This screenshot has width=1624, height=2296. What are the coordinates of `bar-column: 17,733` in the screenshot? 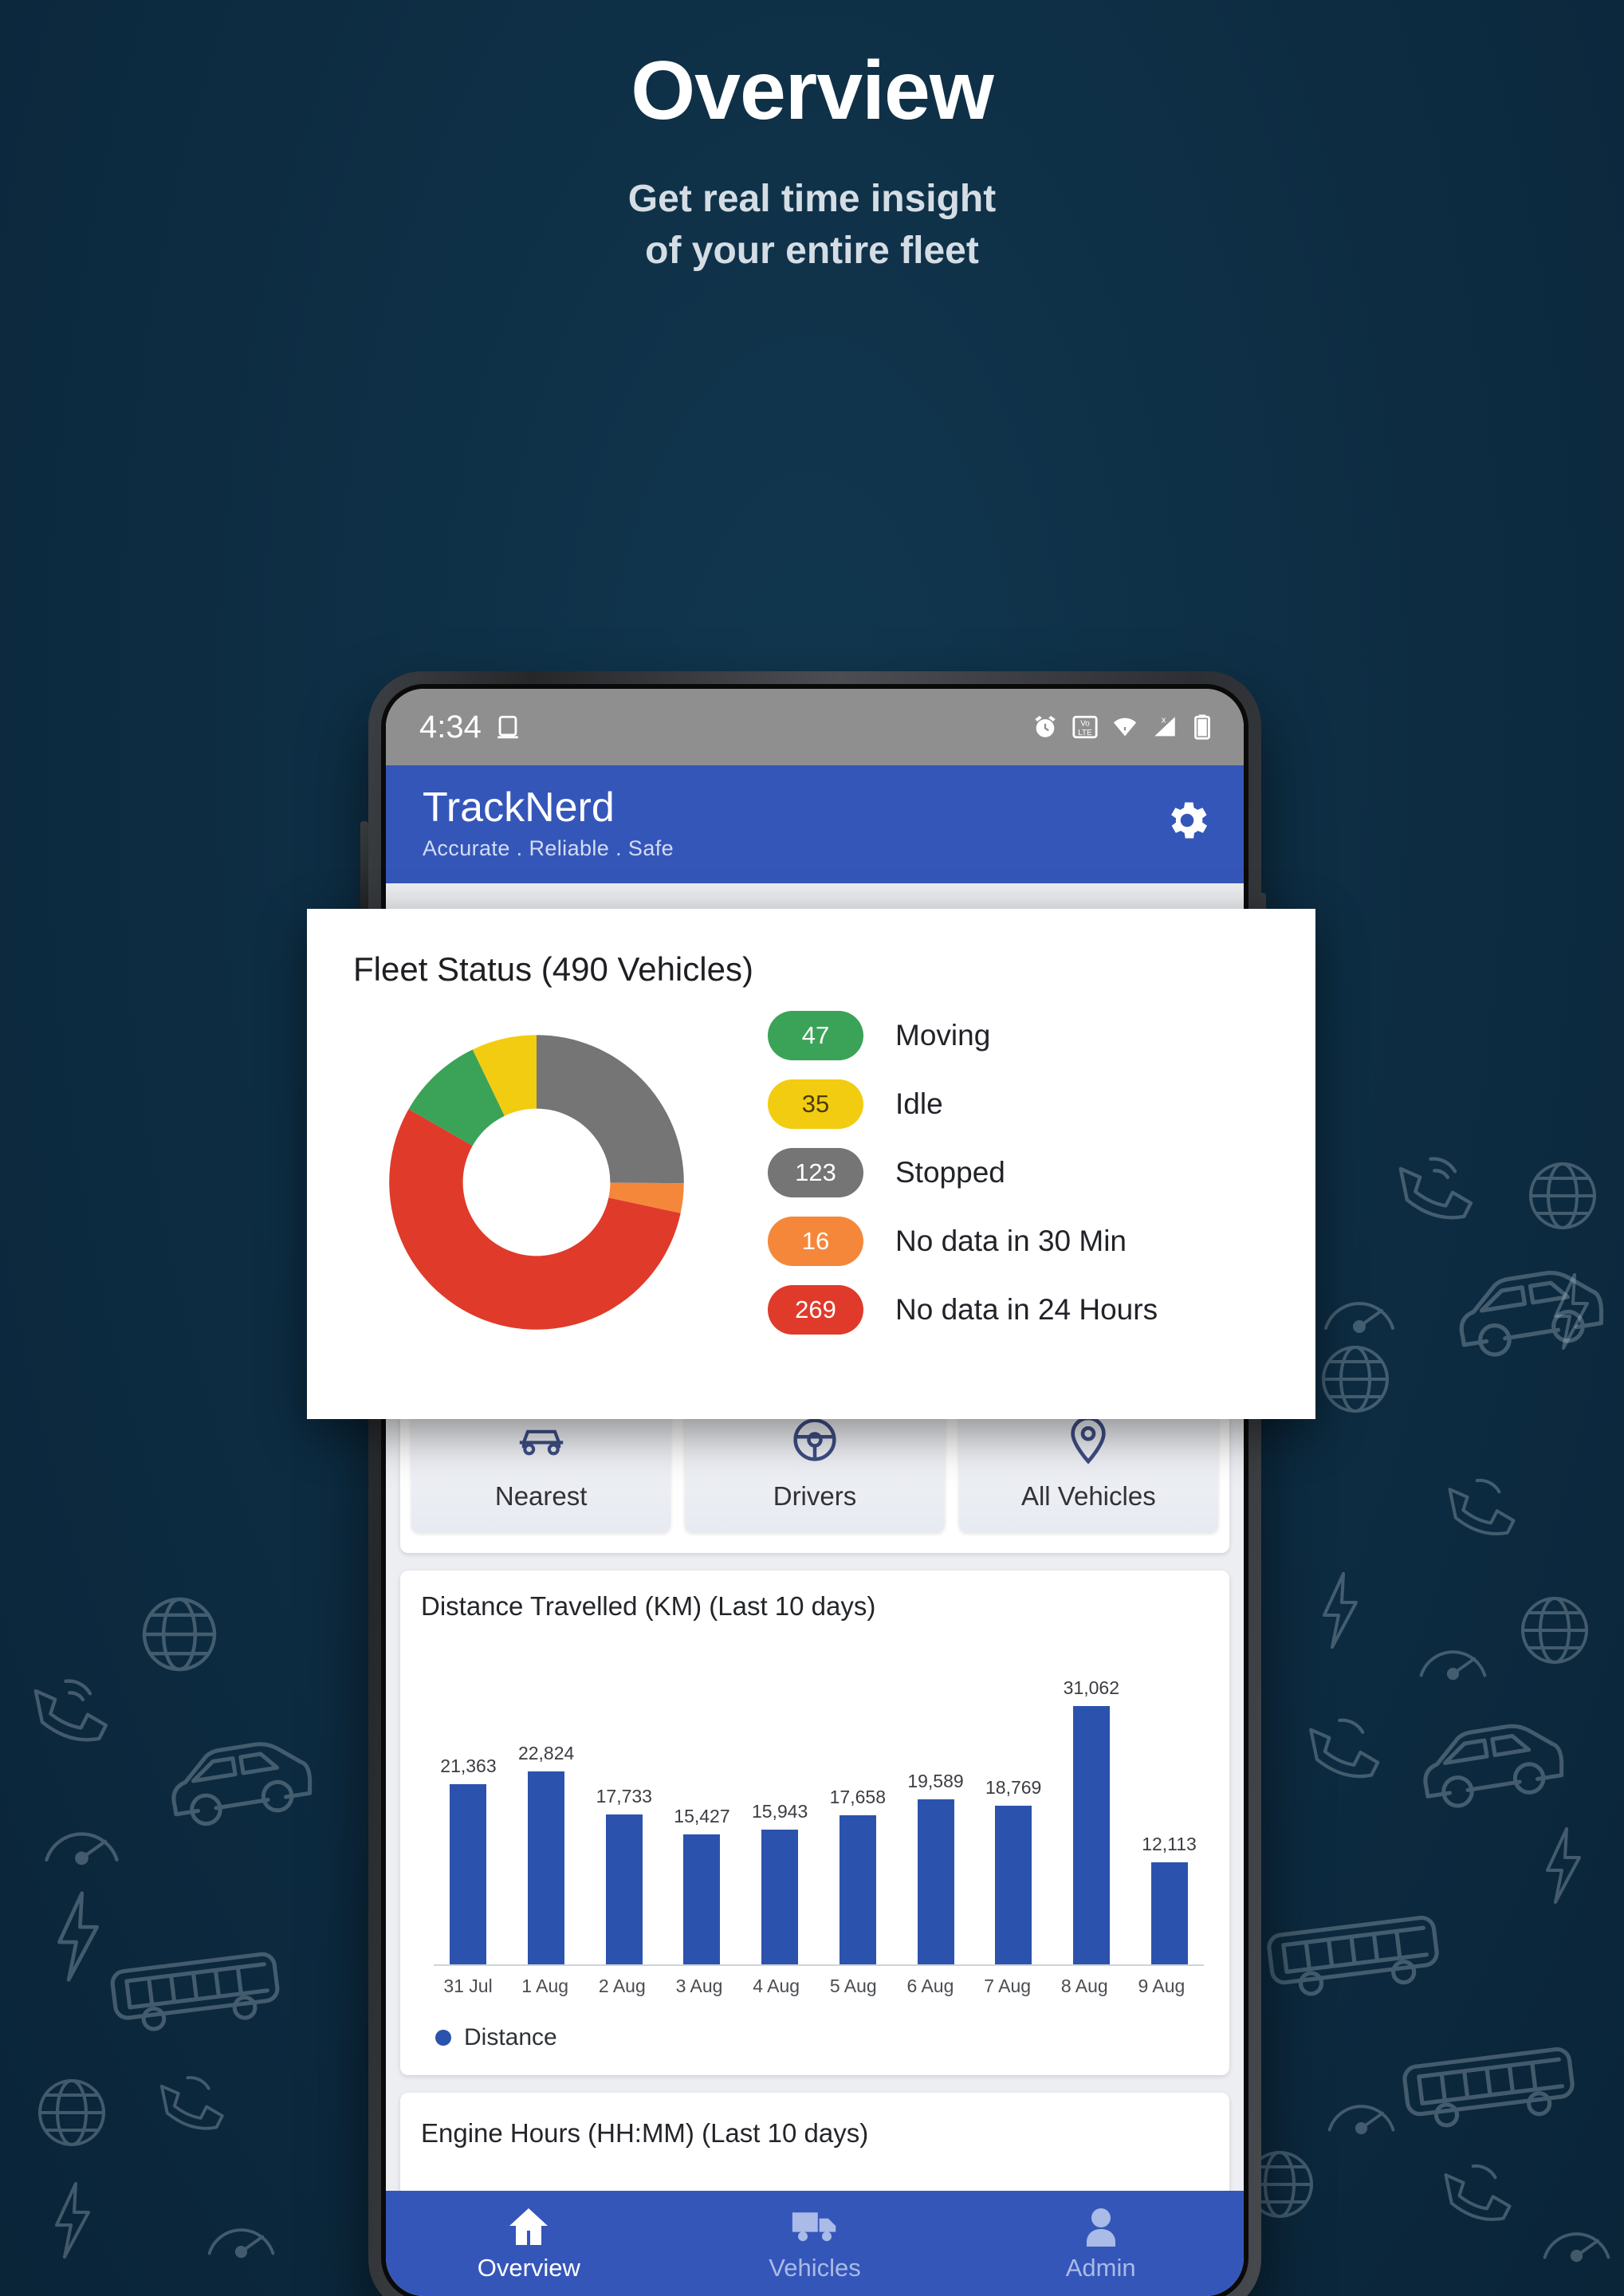 It's located at (624, 1821).